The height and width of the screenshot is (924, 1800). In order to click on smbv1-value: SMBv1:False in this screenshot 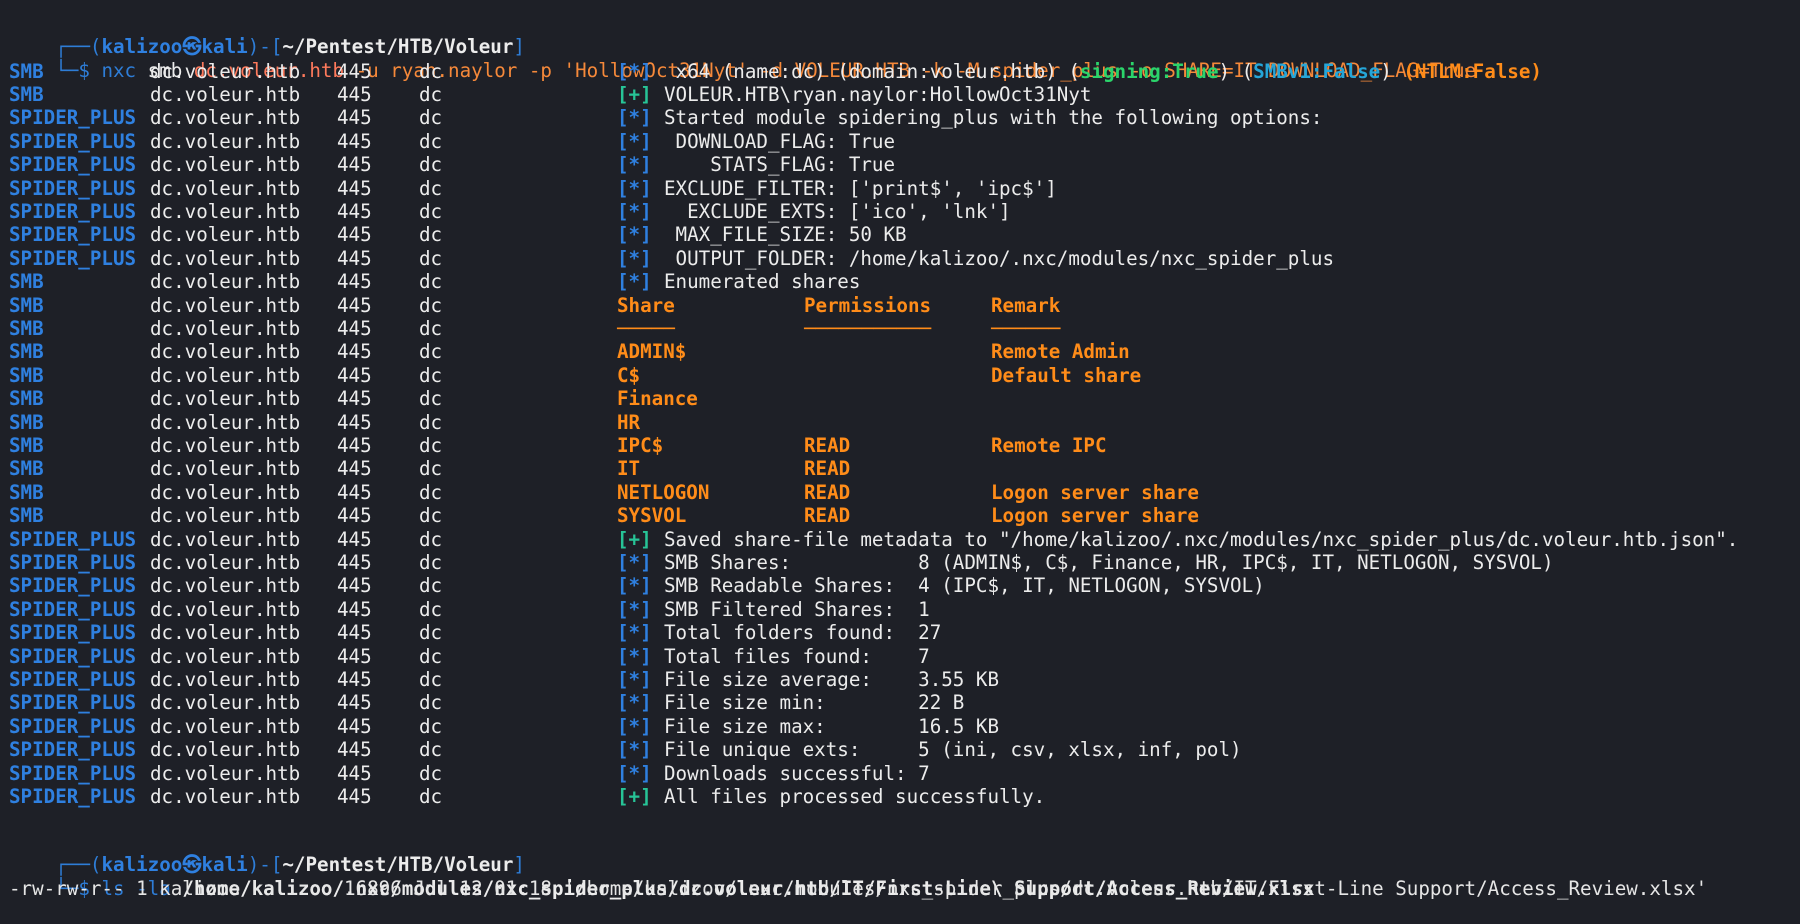, I will do `click(1317, 71)`.